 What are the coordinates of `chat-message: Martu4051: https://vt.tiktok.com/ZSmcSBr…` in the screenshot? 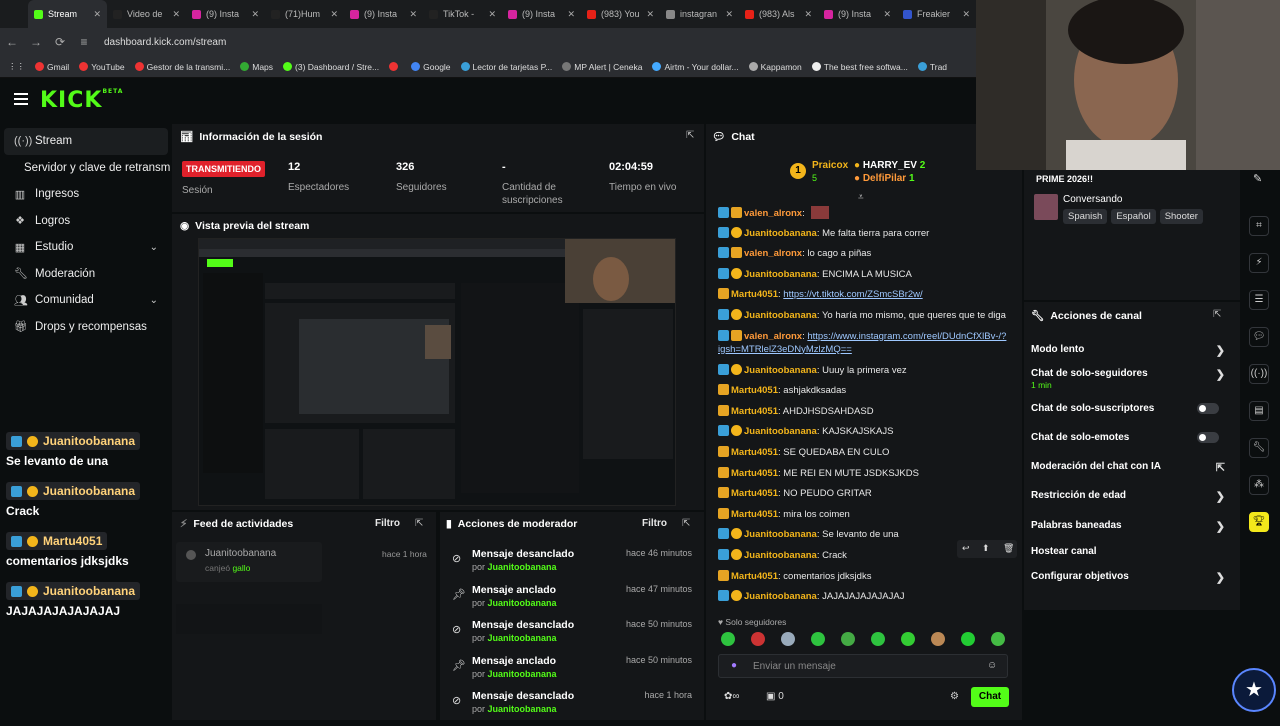 It's located at (868, 294).